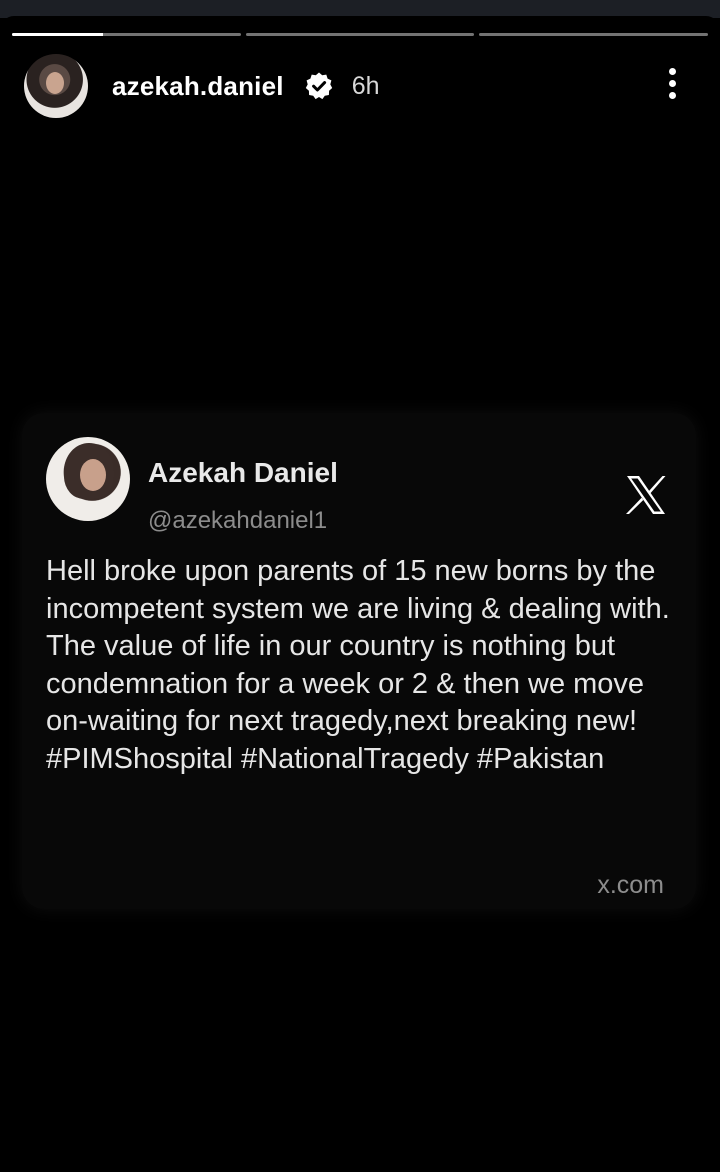  I want to click on tweet-author-avatar, so click(88, 479).